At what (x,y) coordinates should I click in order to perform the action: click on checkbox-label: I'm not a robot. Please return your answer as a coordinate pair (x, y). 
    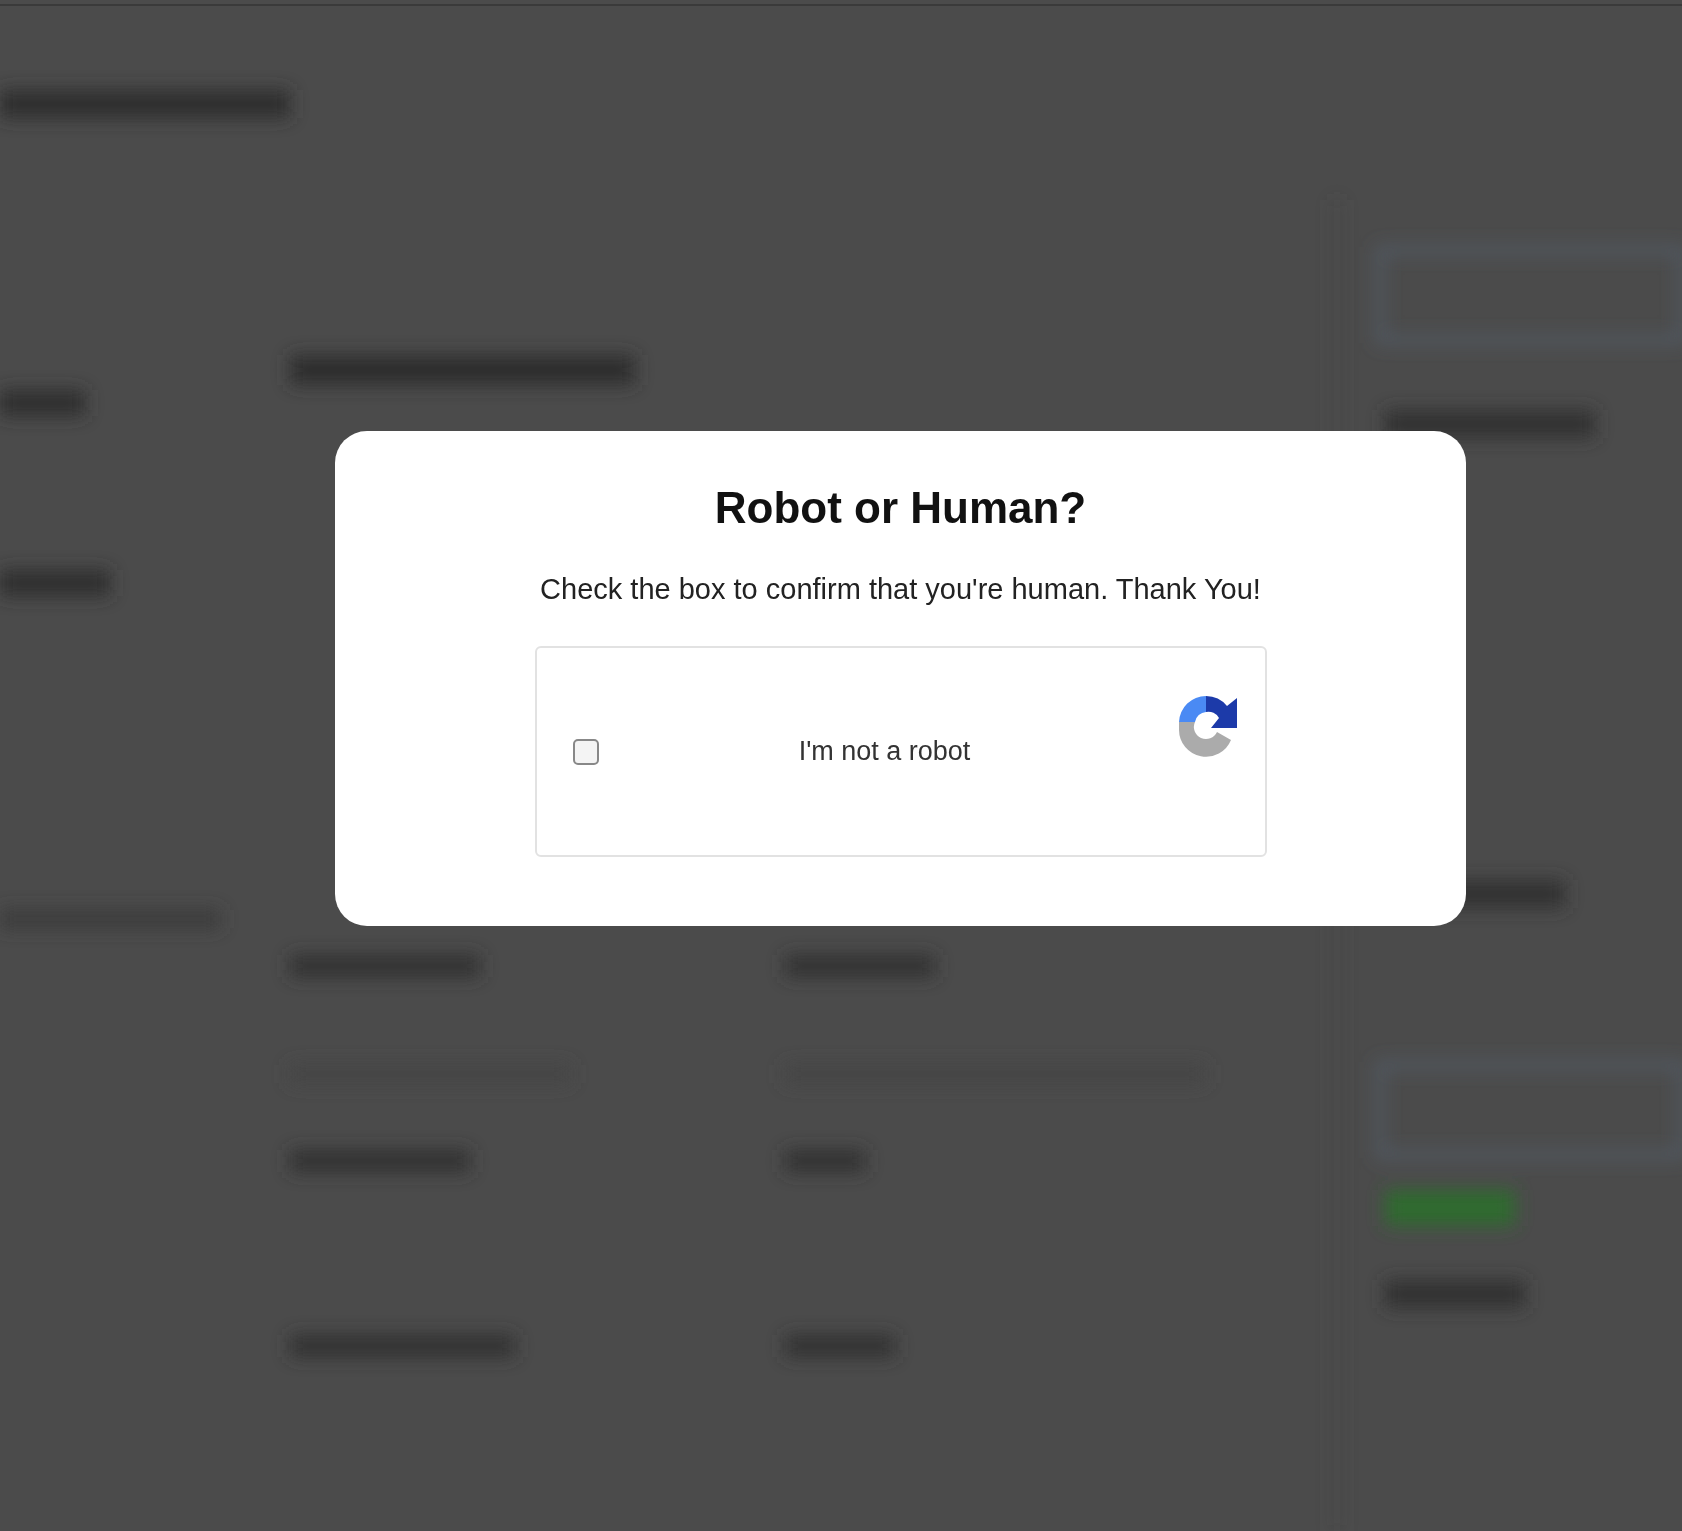
    Looking at the image, I should click on (884, 751).